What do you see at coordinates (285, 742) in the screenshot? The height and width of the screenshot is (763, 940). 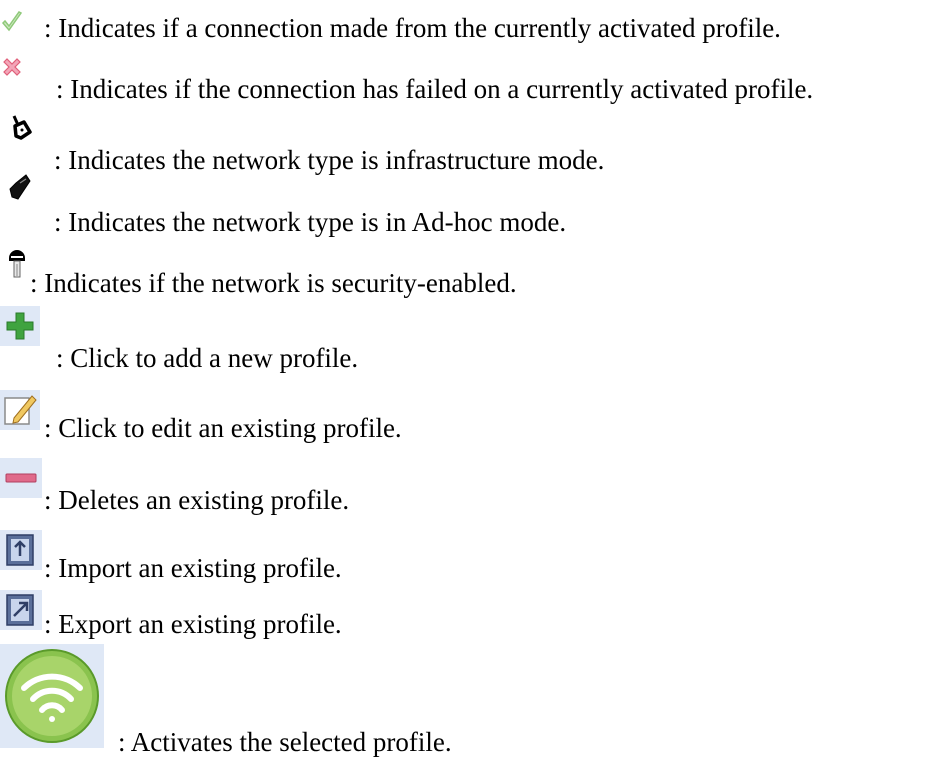 I see `legend-text: : Activates the selected profile.` at bounding box center [285, 742].